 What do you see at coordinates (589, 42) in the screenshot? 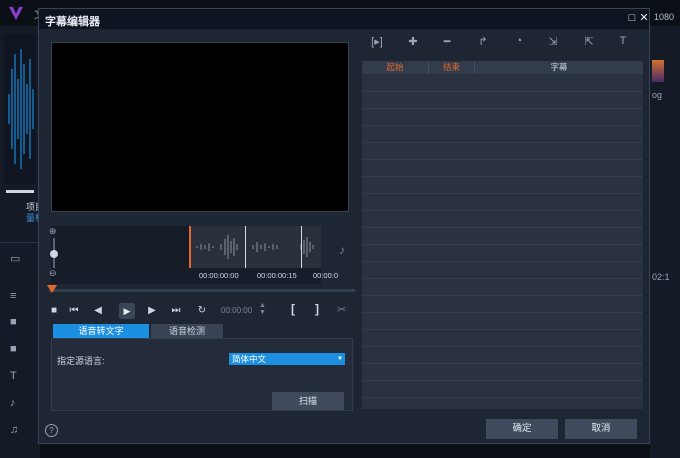
I see `export-subtitle-icon: ⇱` at bounding box center [589, 42].